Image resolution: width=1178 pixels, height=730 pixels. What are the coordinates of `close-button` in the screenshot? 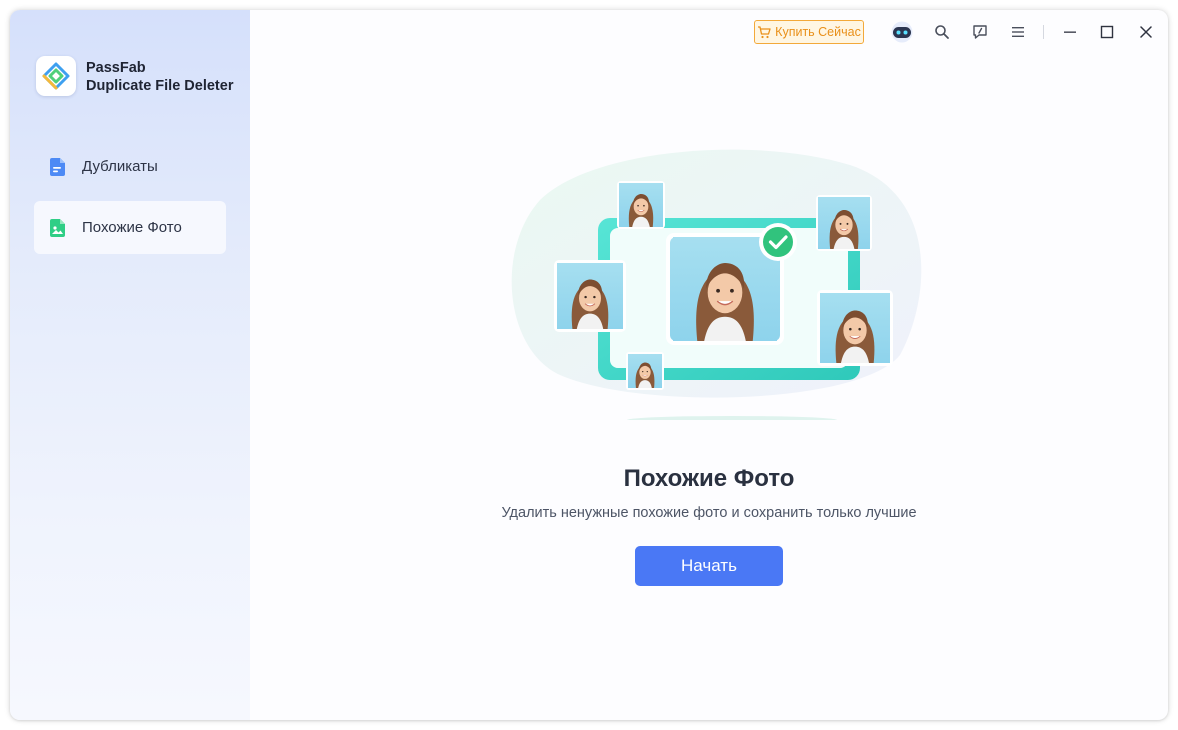 It's located at (1146, 32).